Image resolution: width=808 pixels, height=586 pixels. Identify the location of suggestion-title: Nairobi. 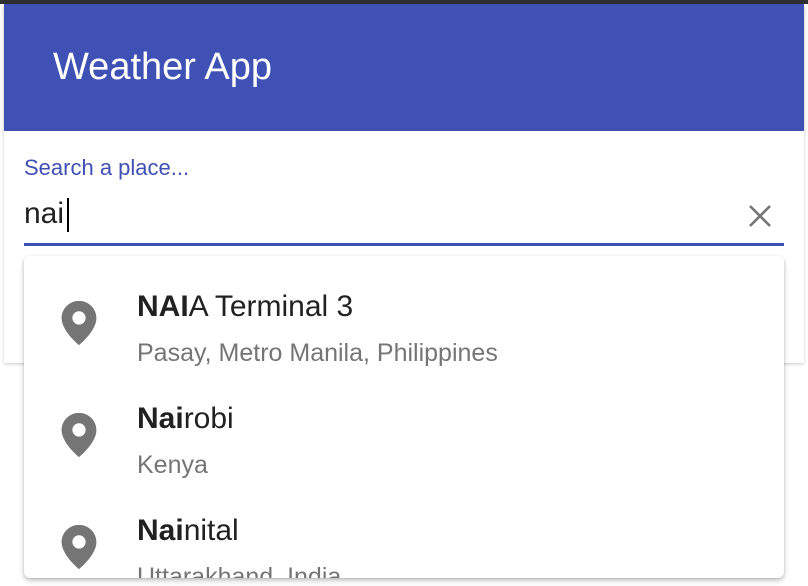
(185, 419).